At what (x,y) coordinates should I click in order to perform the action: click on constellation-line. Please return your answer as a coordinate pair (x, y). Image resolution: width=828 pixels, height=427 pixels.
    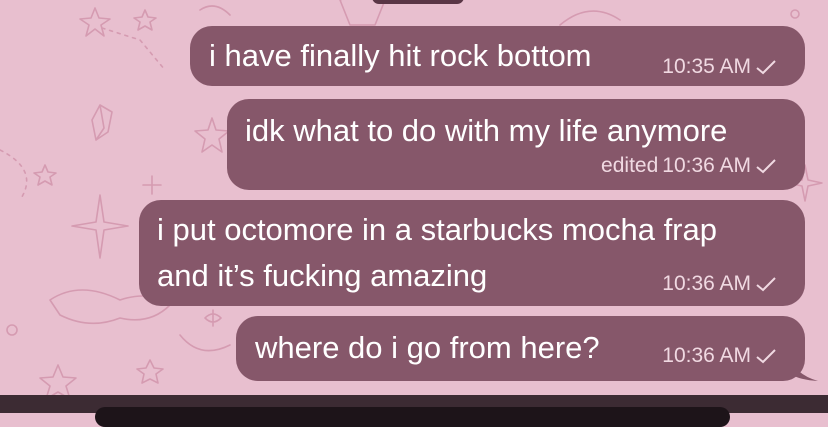
    Looking at the image, I should click on (133, 49).